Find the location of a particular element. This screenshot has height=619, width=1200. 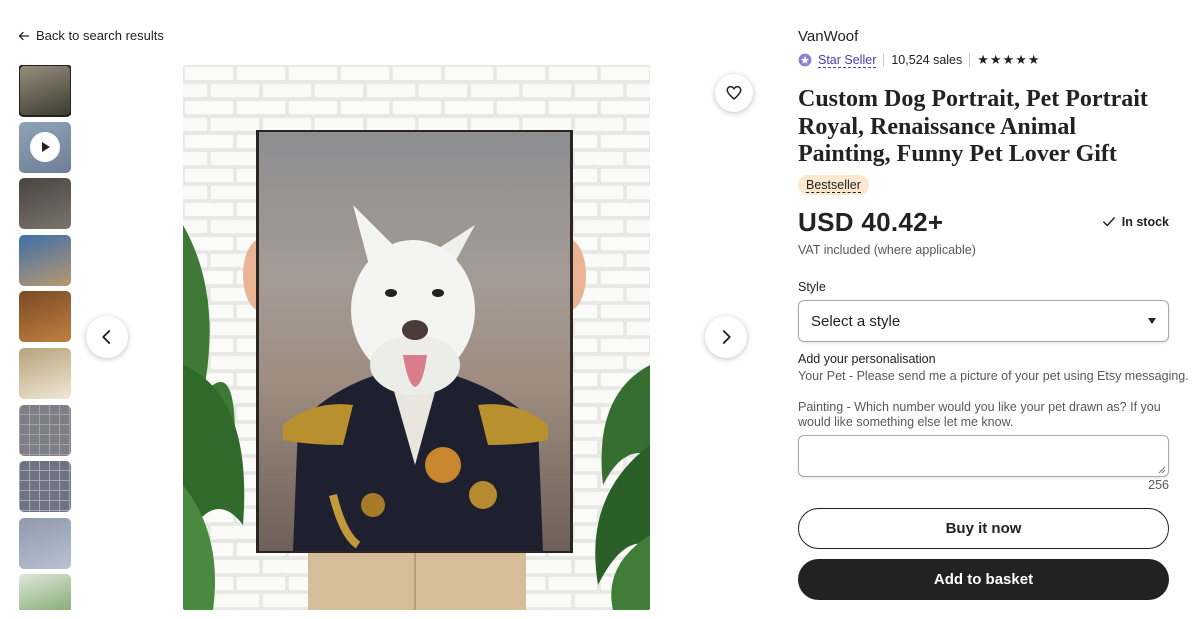

heart-icon is located at coordinates (734, 92).